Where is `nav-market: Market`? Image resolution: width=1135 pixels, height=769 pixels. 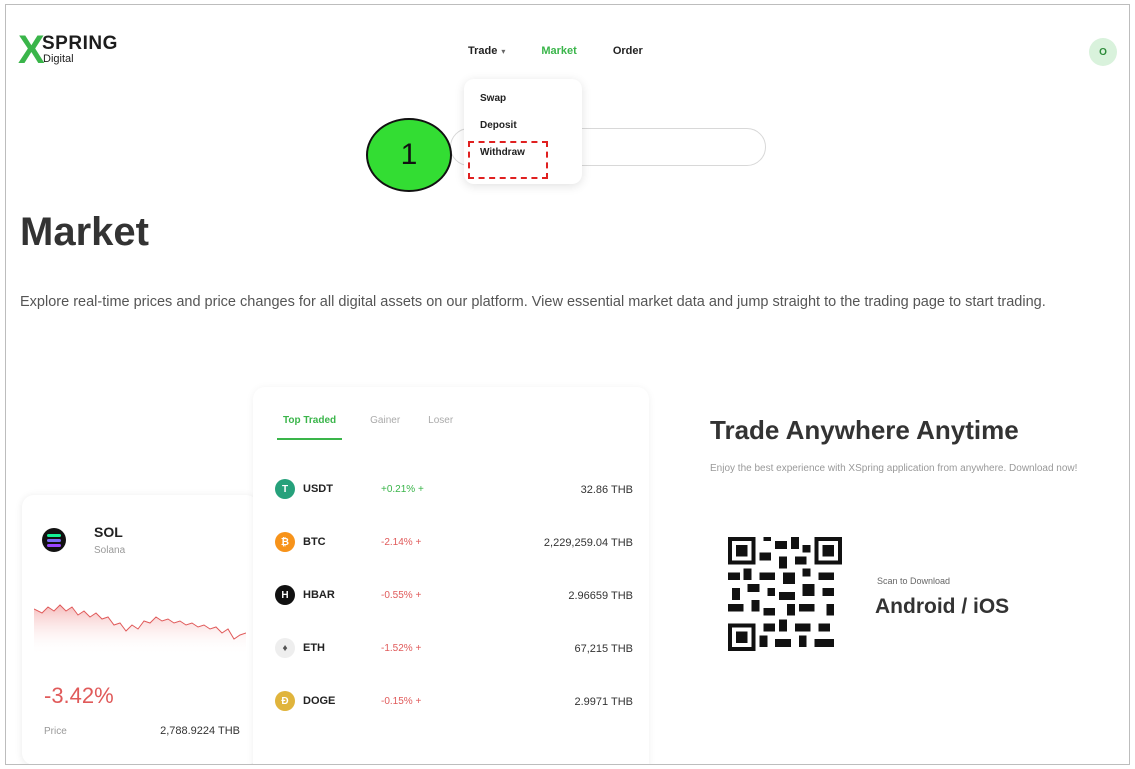
nav-market: Market is located at coordinates (558, 51).